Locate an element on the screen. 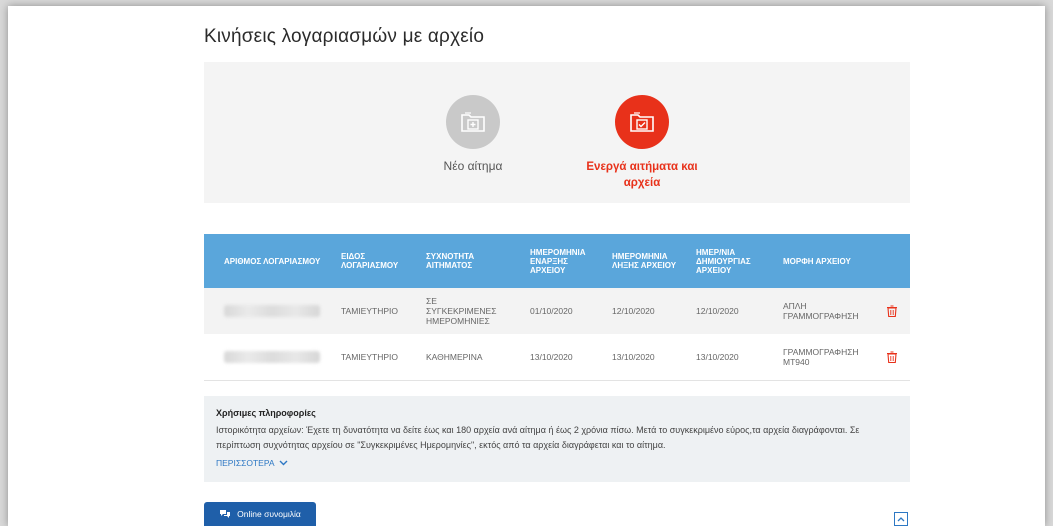  chevron-up-icon is located at coordinates (901, 519).